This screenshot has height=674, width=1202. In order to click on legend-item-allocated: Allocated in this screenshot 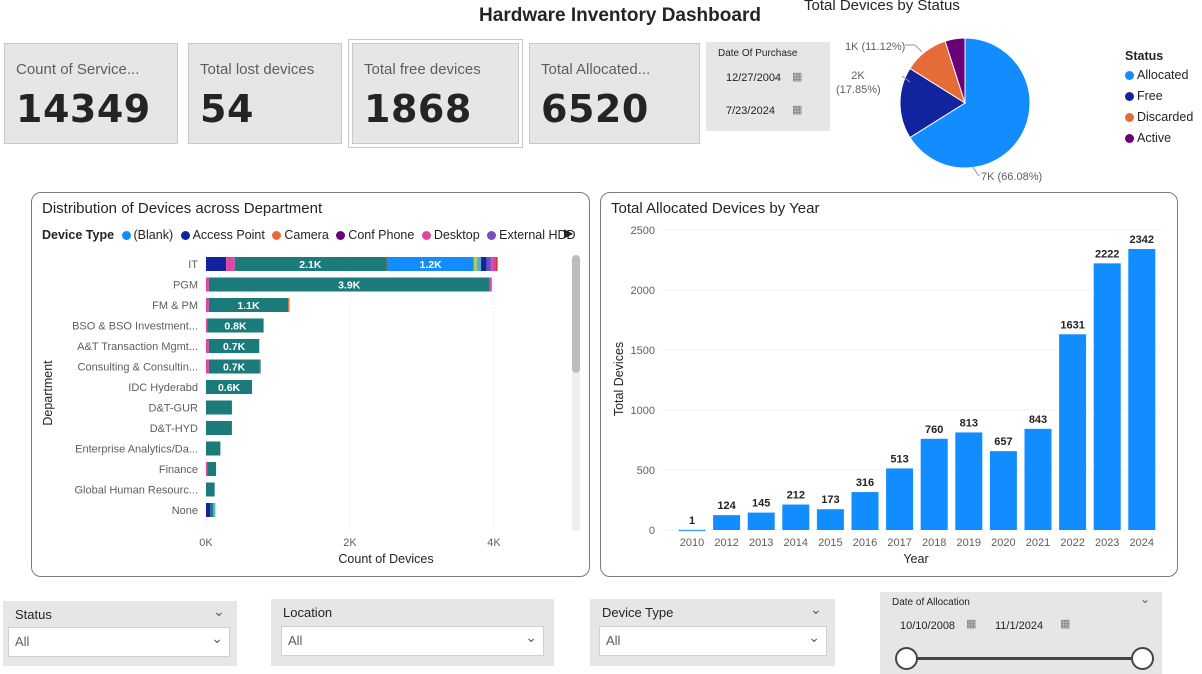, I will do `click(1159, 75)`.